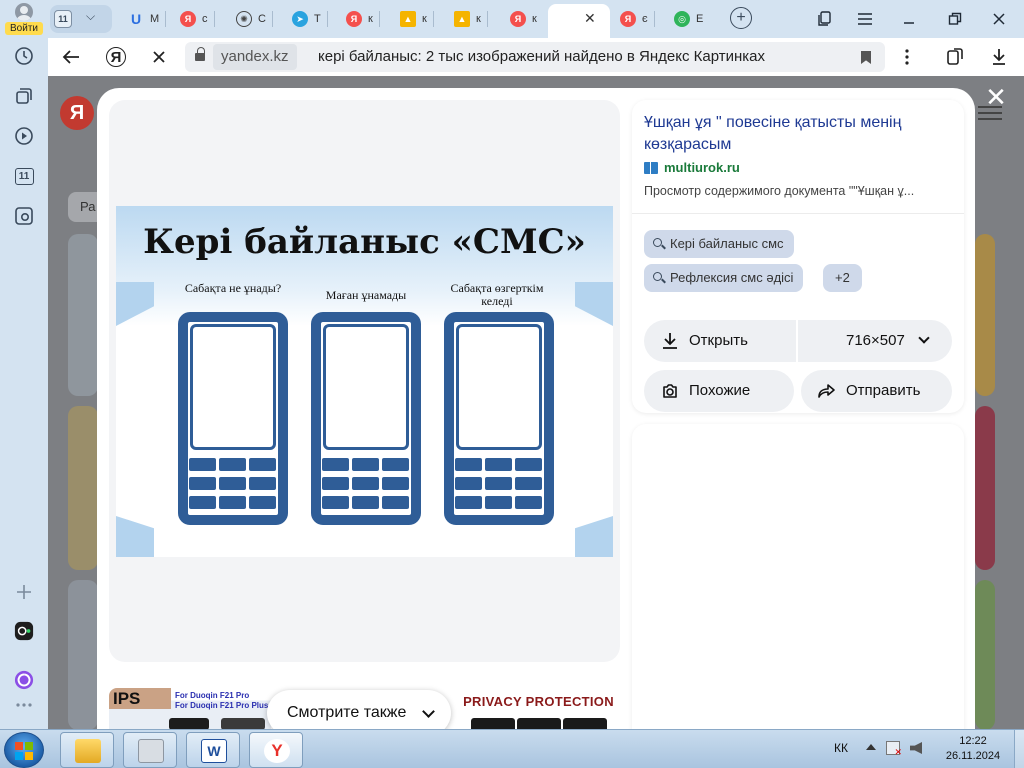 This screenshot has height=768, width=1024. I want to click on yandex-browser-icon: Y, so click(277, 751).